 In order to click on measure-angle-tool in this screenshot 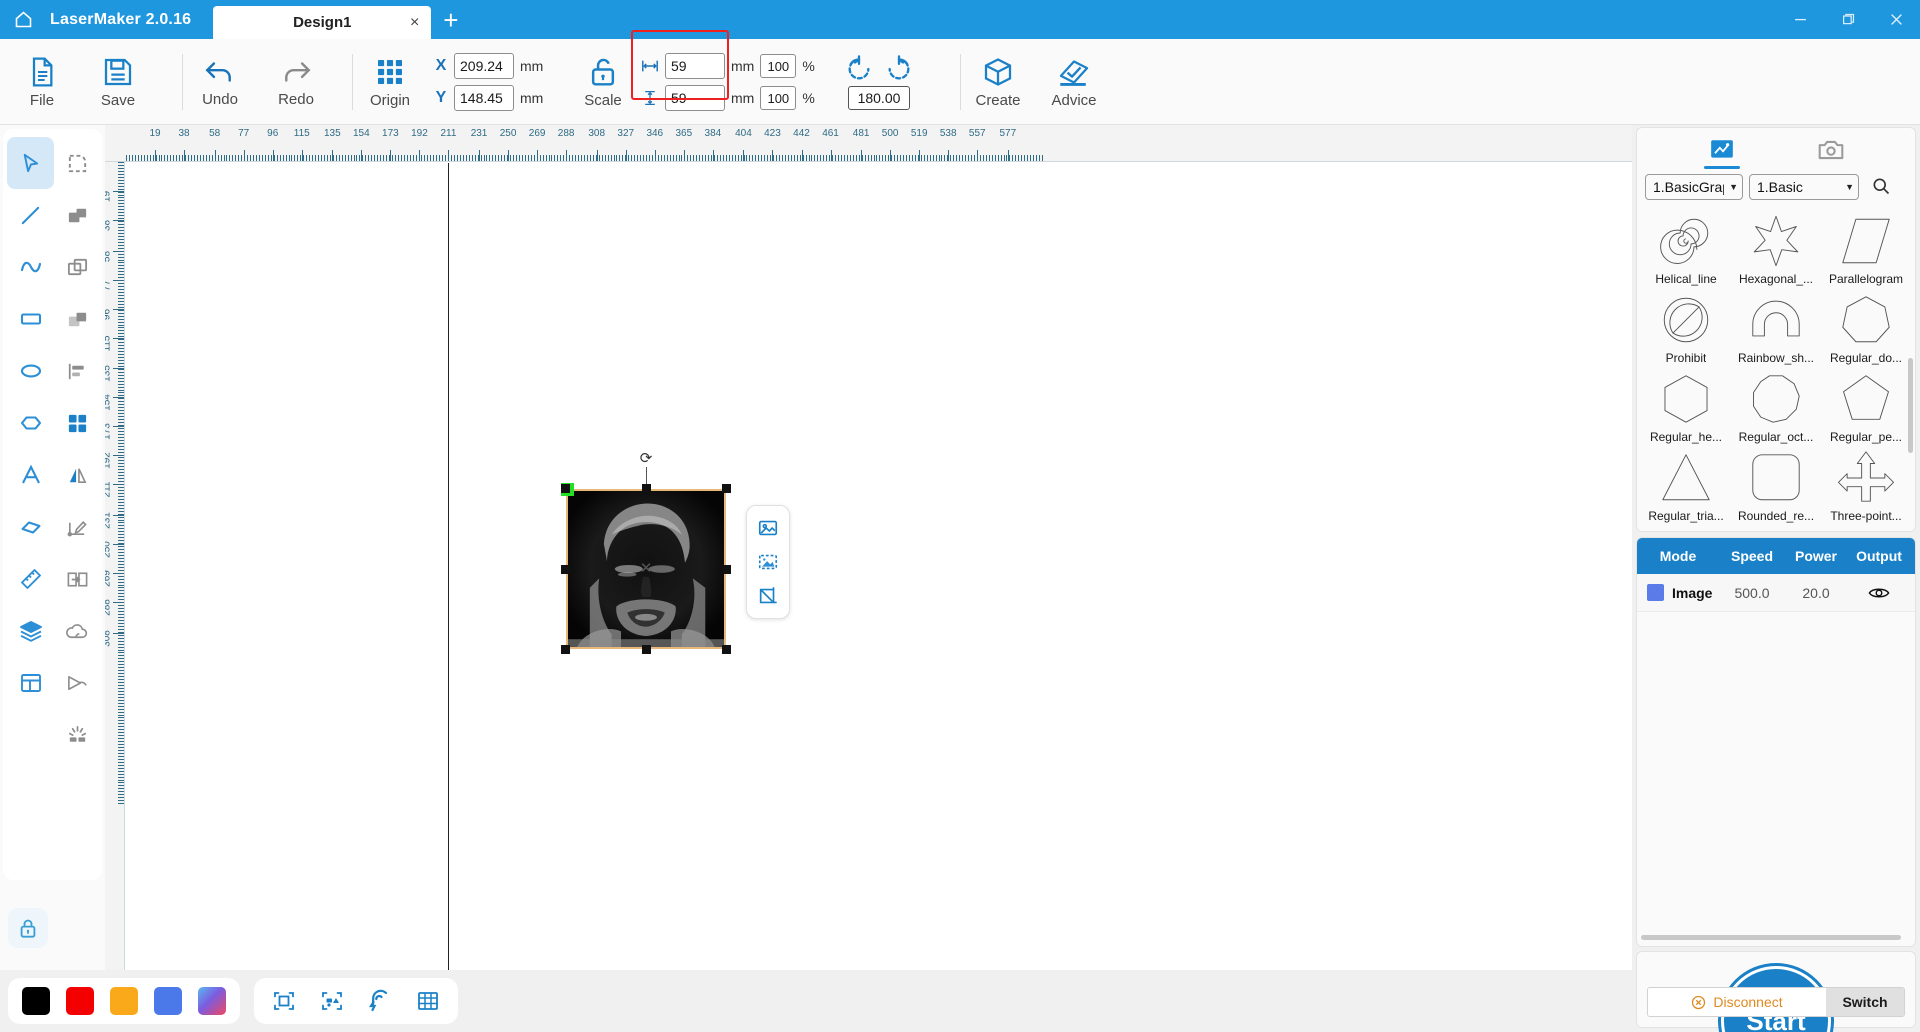, I will do `click(77, 527)`.